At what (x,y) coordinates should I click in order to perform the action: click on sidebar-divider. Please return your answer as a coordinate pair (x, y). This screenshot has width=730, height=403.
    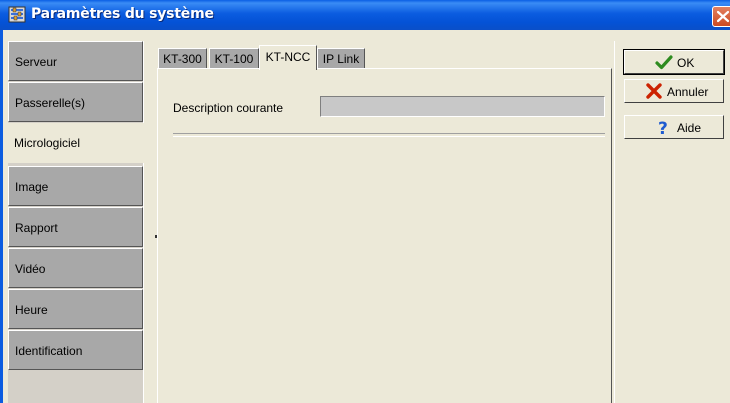
    Looking at the image, I should click on (143, 222).